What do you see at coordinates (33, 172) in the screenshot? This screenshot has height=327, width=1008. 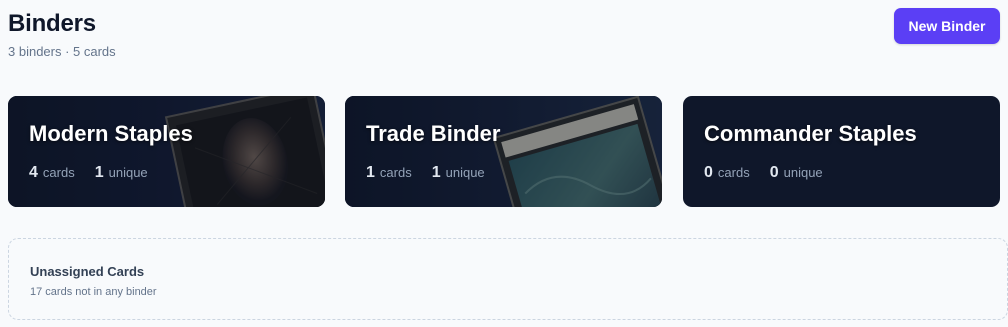 I see `card-count-value: 4` at bounding box center [33, 172].